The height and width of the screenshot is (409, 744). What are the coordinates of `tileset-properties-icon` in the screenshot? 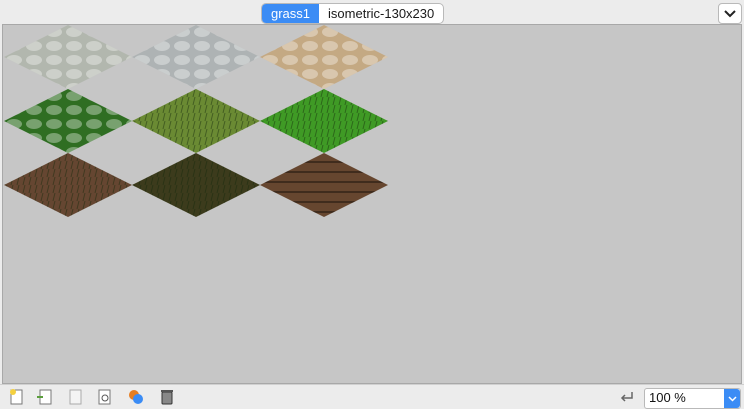 It's located at (105, 397).